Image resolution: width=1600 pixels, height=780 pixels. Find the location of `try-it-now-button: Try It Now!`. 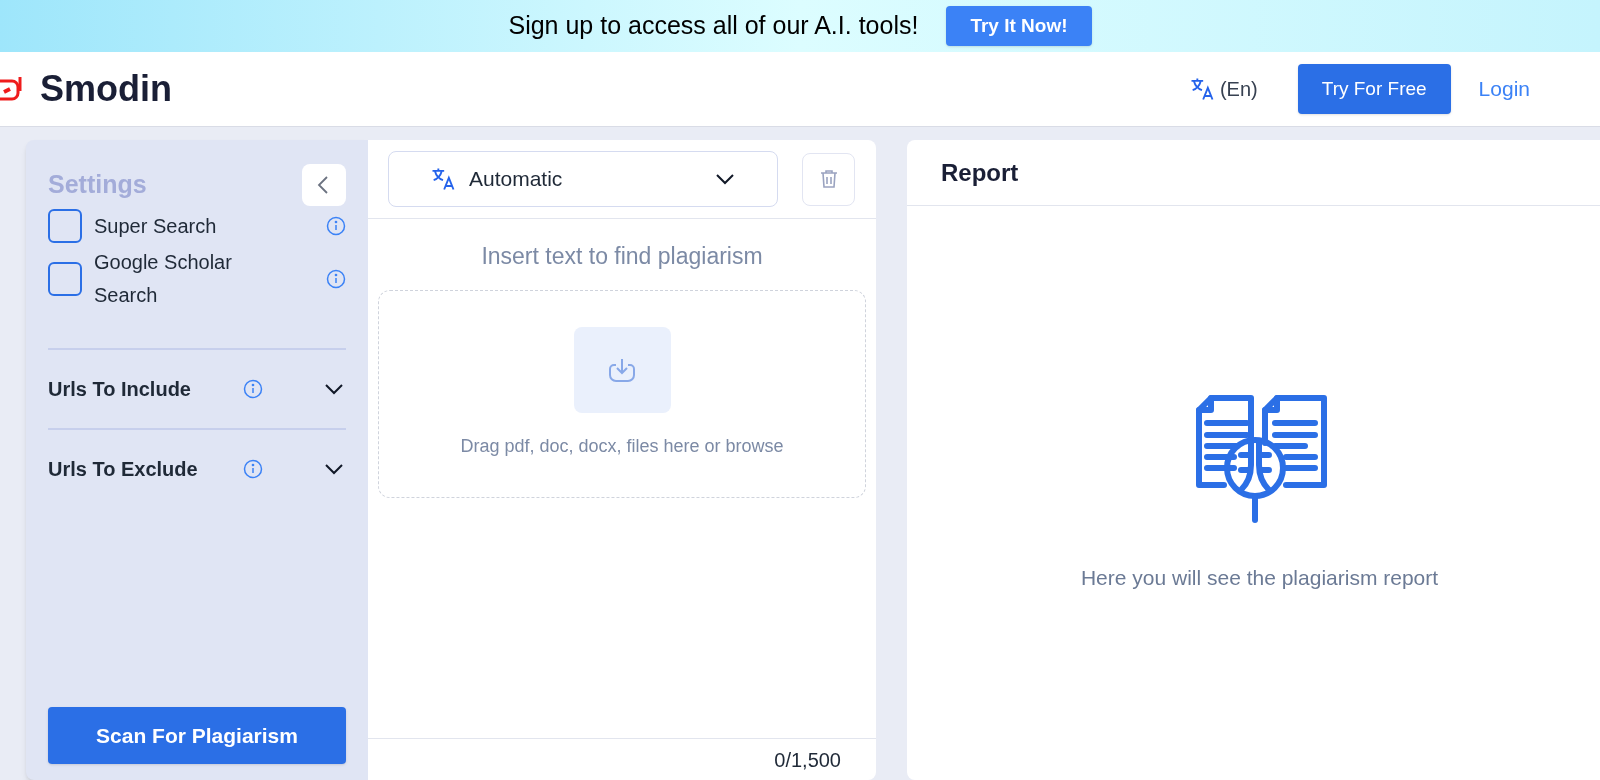

try-it-now-button: Try It Now! is located at coordinates (1019, 26).